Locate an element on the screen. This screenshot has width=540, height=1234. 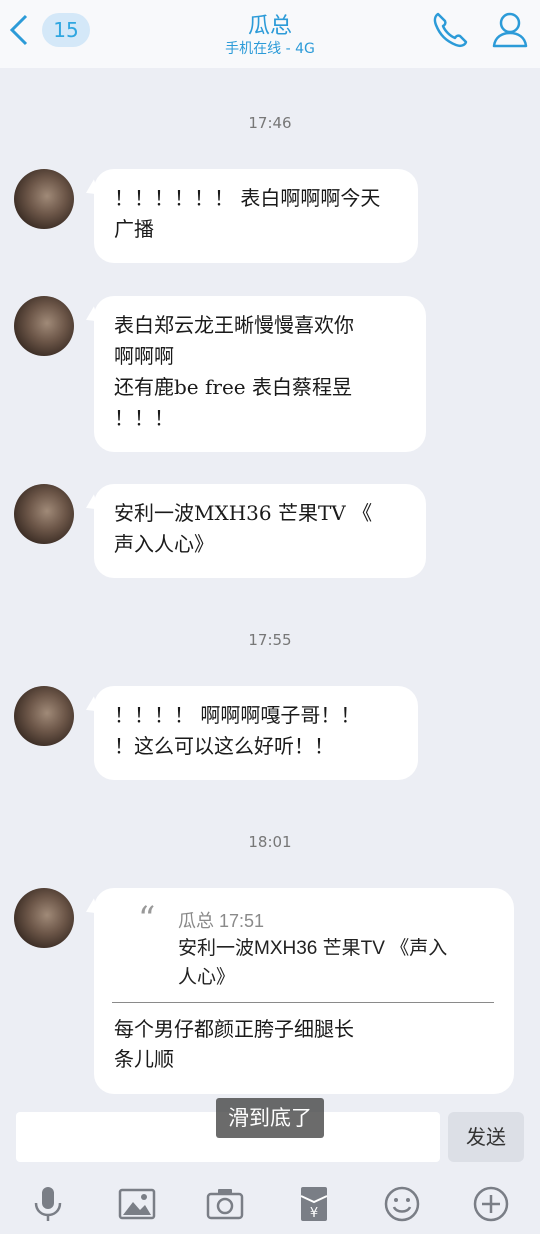
quoted-line: 人心》 is located at coordinates (207, 977).